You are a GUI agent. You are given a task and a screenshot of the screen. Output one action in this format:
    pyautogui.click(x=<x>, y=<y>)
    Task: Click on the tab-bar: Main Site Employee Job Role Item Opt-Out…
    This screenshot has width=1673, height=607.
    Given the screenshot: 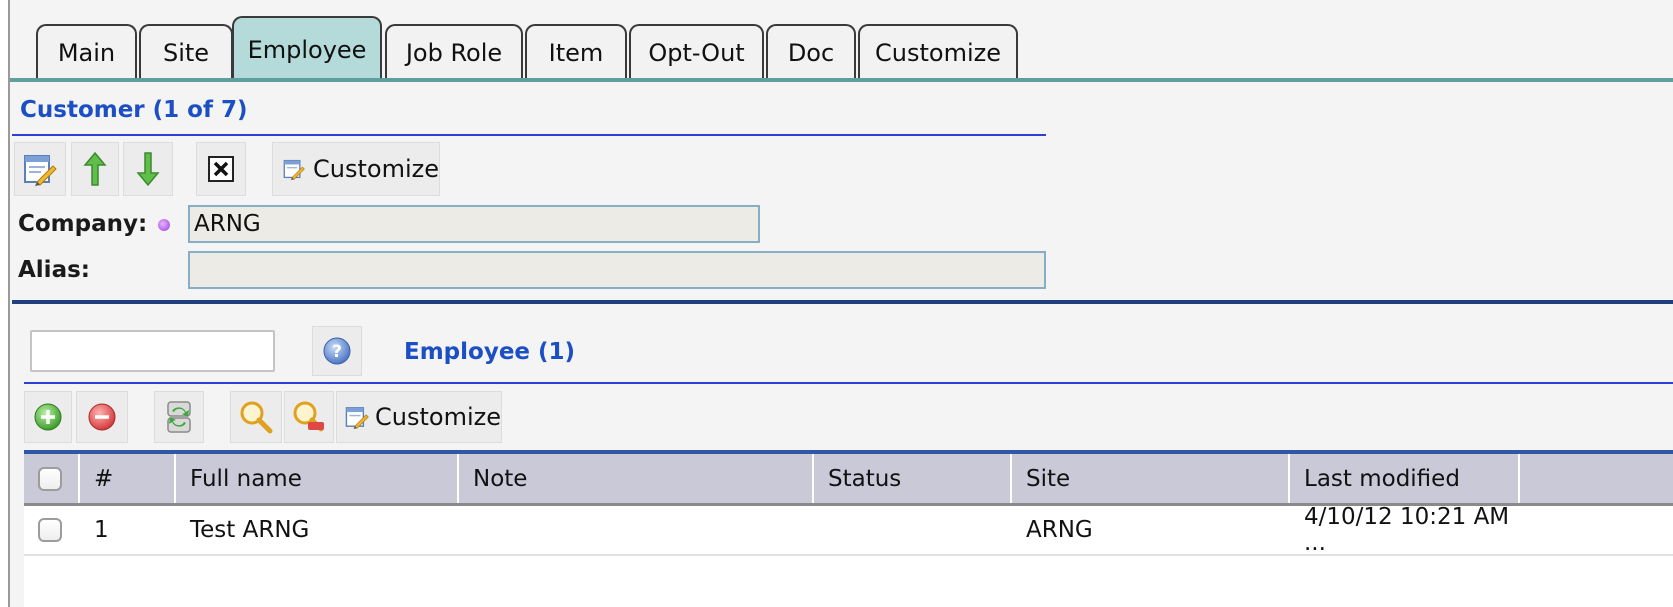 What is the action you would take?
    pyautogui.click(x=841, y=41)
    